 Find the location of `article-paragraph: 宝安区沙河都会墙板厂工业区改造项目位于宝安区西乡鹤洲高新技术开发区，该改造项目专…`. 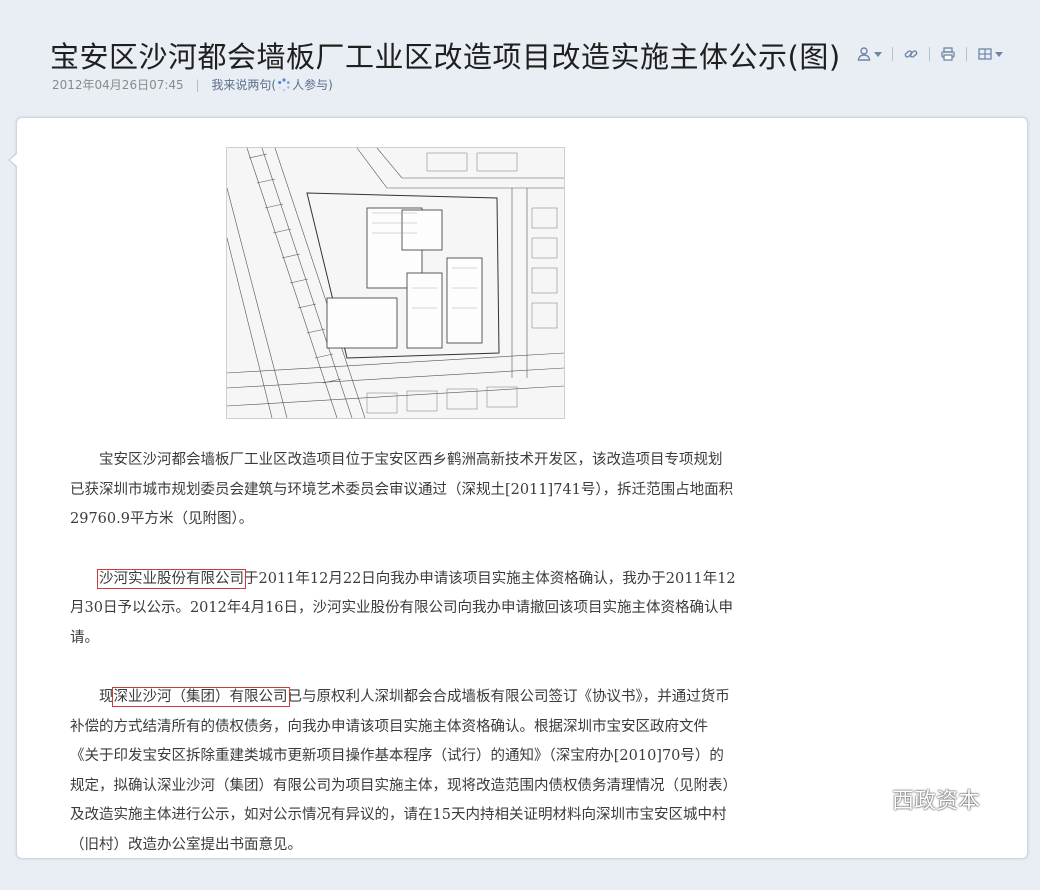

article-paragraph: 宝安区沙河都会墙板厂工业区改造项目位于宝安区西乡鹤洲高新技术开发区，该改造项目专… is located at coordinates (403, 490).